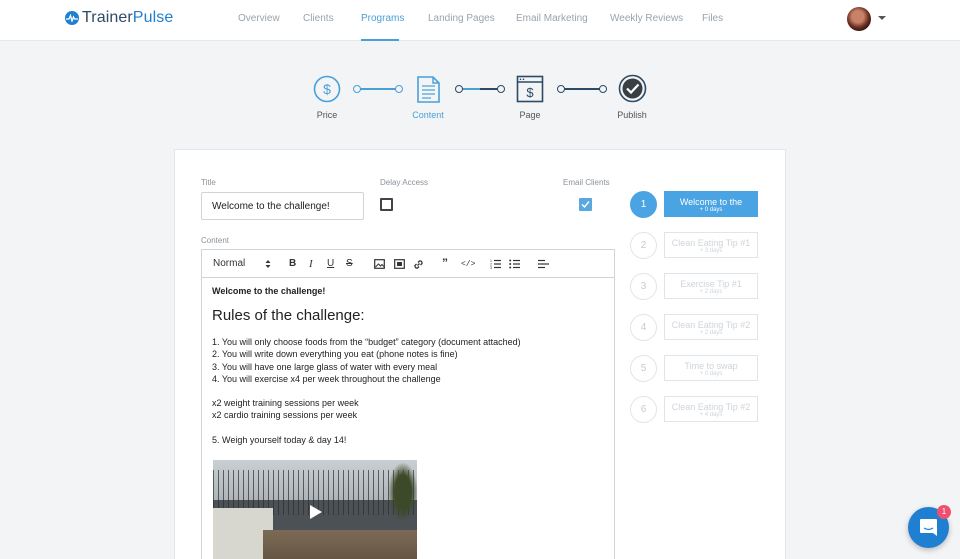 Image resolution: width=960 pixels, height=559 pixels. What do you see at coordinates (491, 267) in the screenshot?
I see `svg-text: 3` at bounding box center [491, 267].